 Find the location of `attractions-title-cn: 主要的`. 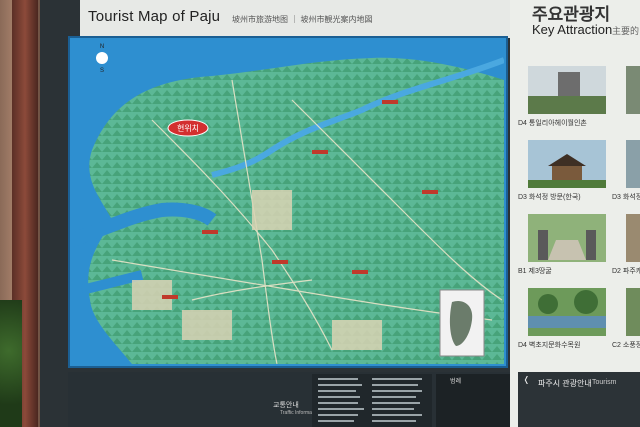

attractions-title-cn: 主要的 is located at coordinates (626, 31).